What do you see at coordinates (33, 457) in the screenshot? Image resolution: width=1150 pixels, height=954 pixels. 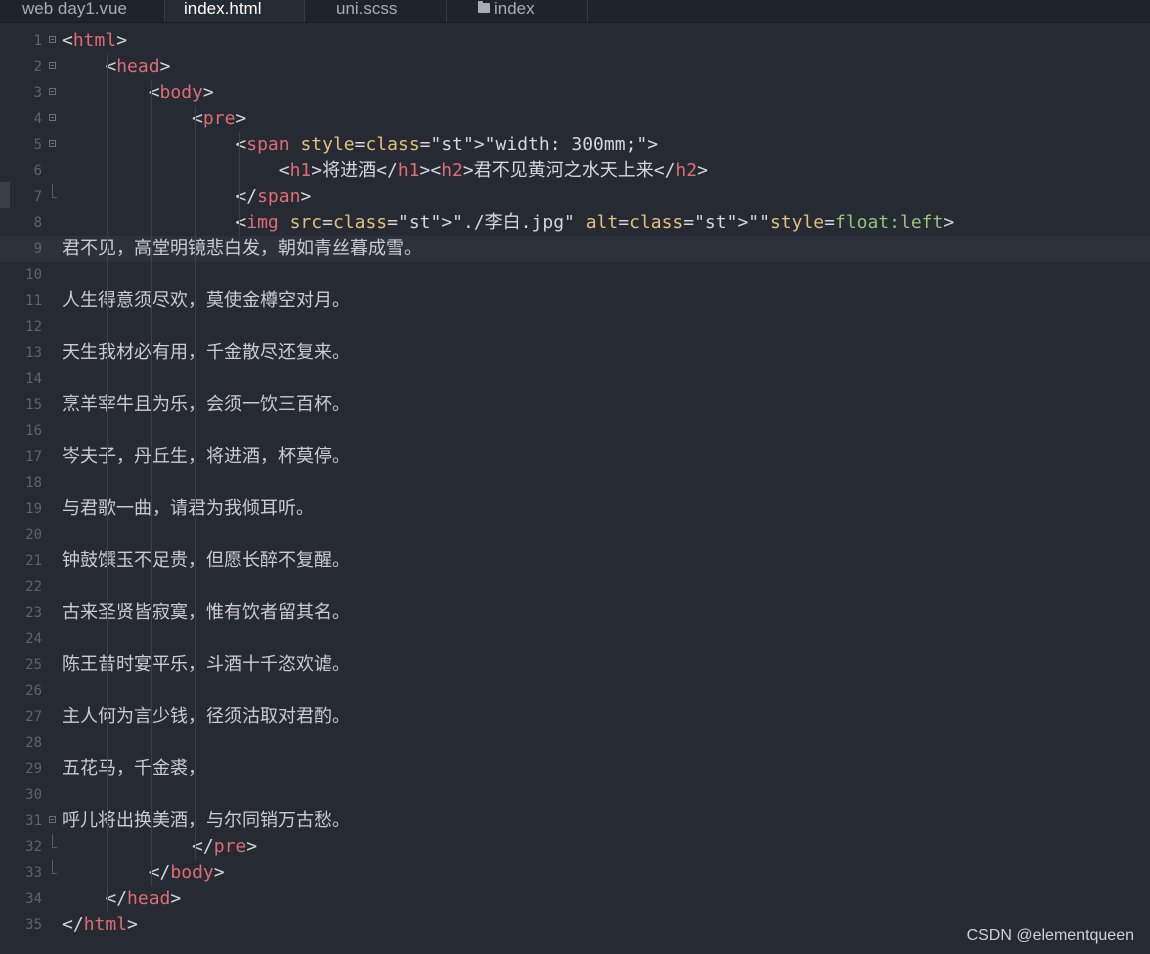 I see `line-number: 17` at bounding box center [33, 457].